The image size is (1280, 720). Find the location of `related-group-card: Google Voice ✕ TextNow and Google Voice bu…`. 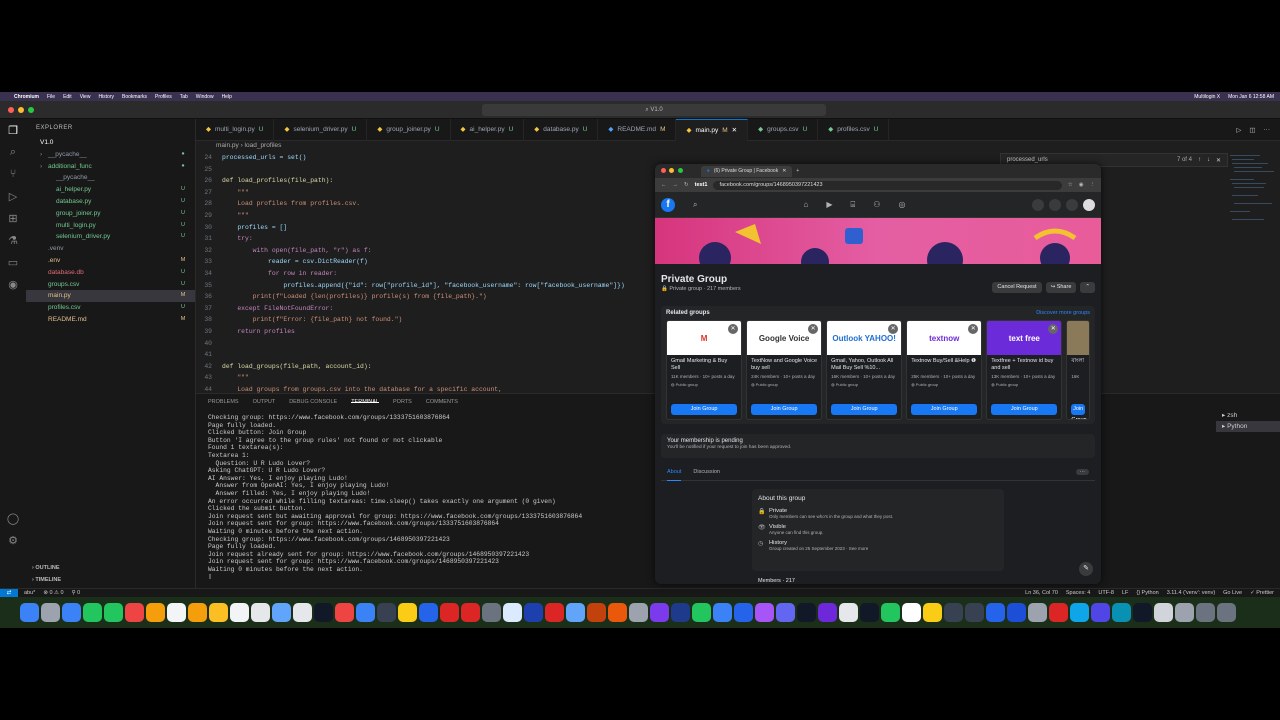

related-group-card: Google Voice ✕ TextNow and Google Voice bu… is located at coordinates (784, 370).